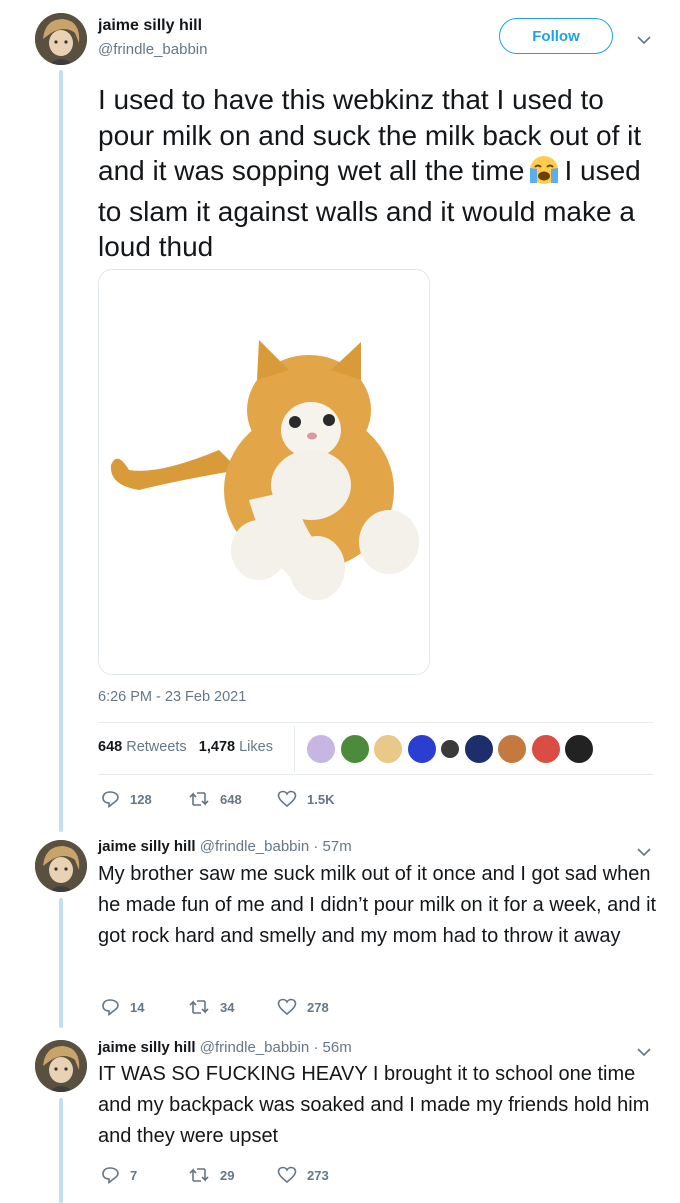 This screenshot has width=680, height=1203. What do you see at coordinates (215, 799) in the screenshot?
I see `retweet-button: 648` at bounding box center [215, 799].